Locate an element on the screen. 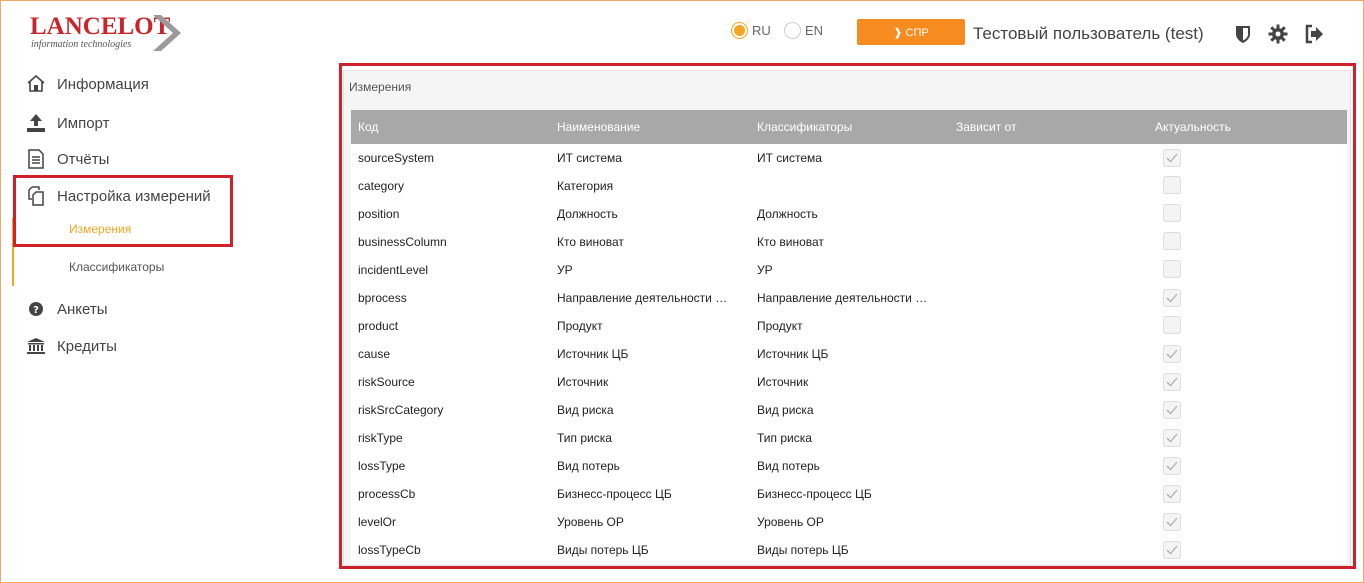  sidebar-subitem-classifiers: Классификаторы is located at coordinates (116, 267).